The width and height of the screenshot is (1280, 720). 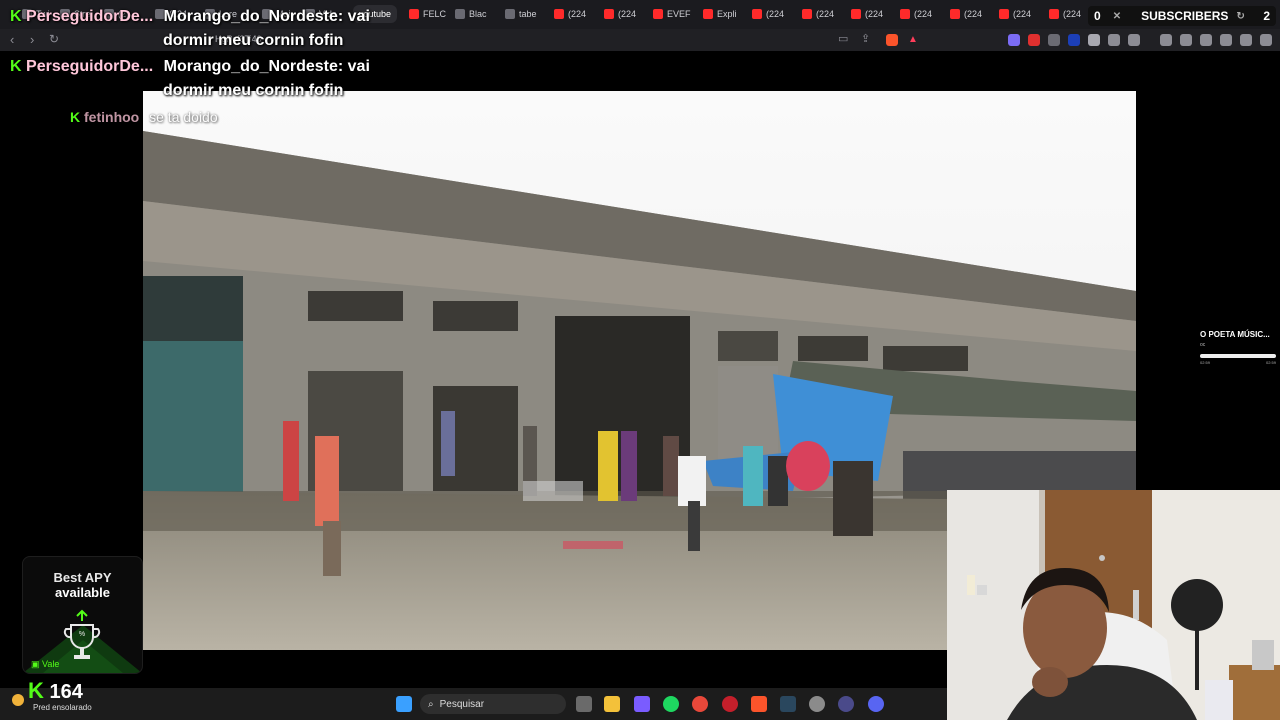 What do you see at coordinates (1226, 40) in the screenshot?
I see `leo-icon` at bounding box center [1226, 40].